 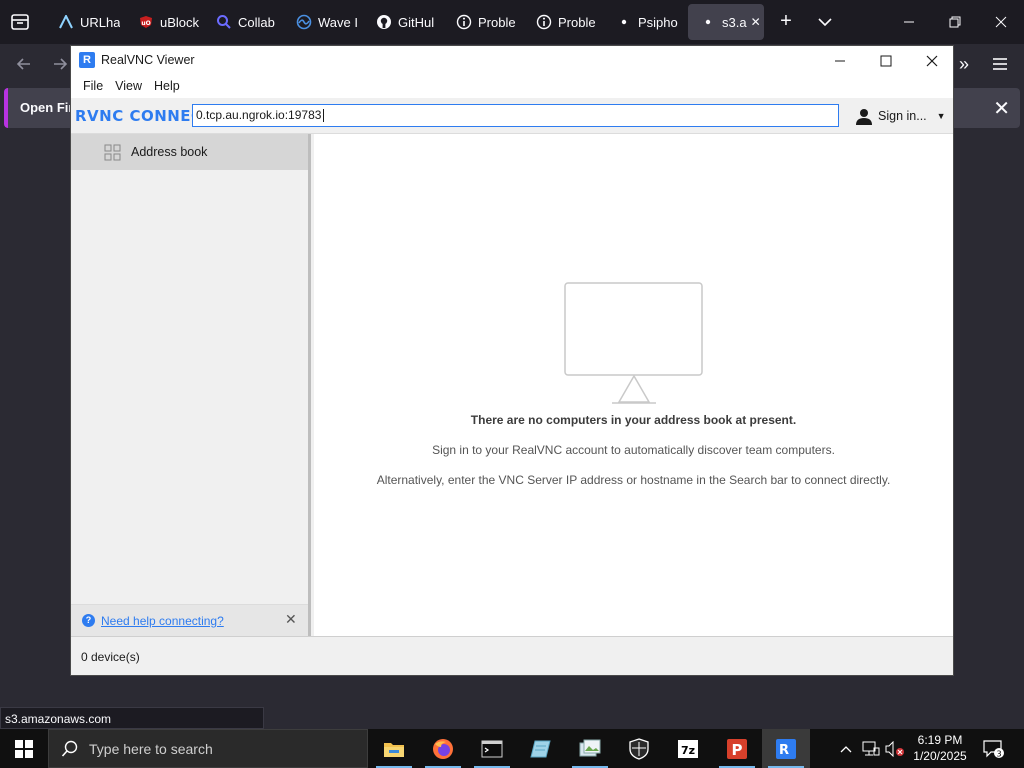 What do you see at coordinates (1001, 108) in the screenshot?
I see `close-notification-icon: ✕` at bounding box center [1001, 108].